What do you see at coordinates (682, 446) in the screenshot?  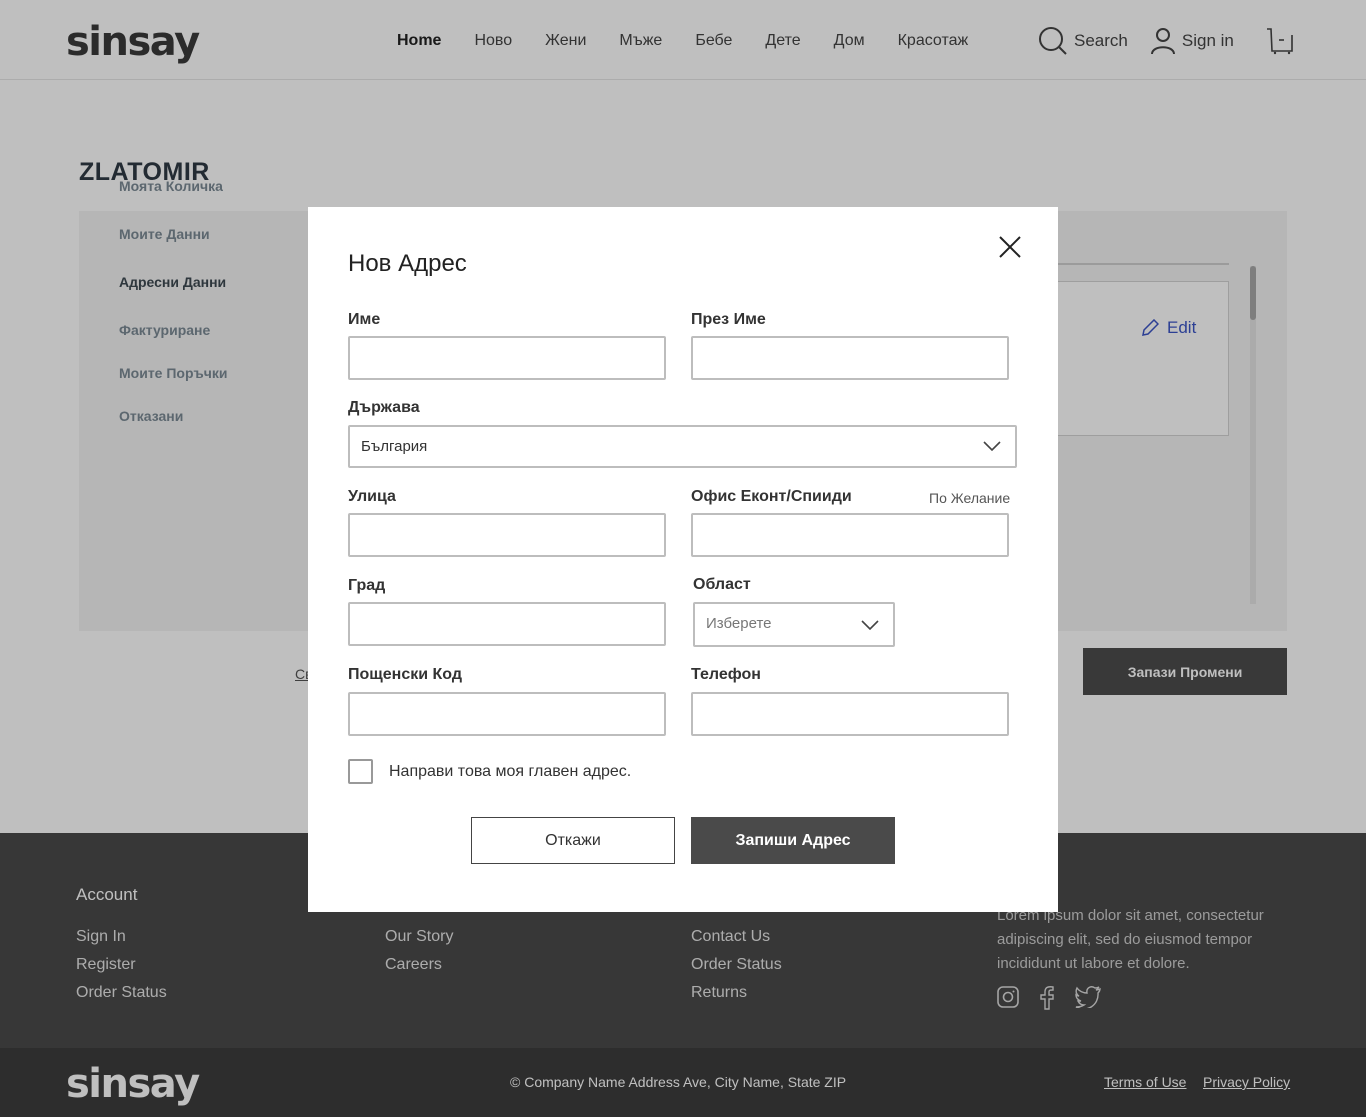 I see `country-select: България` at bounding box center [682, 446].